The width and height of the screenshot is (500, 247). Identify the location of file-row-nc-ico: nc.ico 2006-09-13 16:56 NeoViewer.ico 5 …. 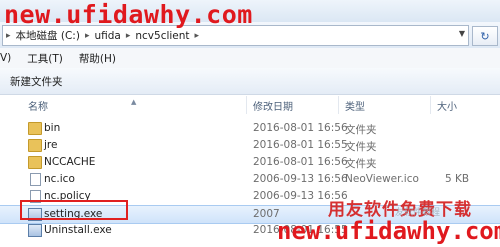
(250, 179).